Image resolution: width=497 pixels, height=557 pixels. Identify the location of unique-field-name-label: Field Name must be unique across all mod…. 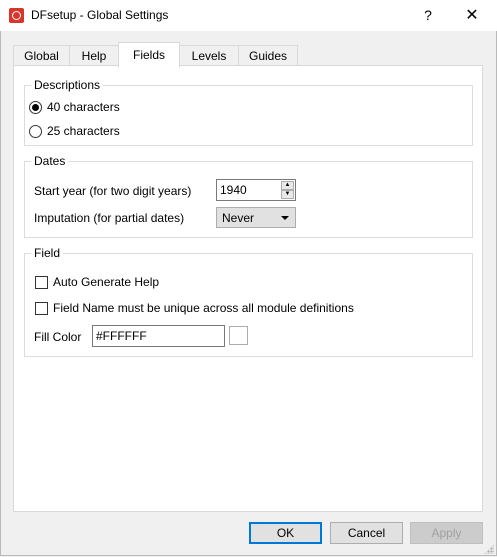
(203, 308).